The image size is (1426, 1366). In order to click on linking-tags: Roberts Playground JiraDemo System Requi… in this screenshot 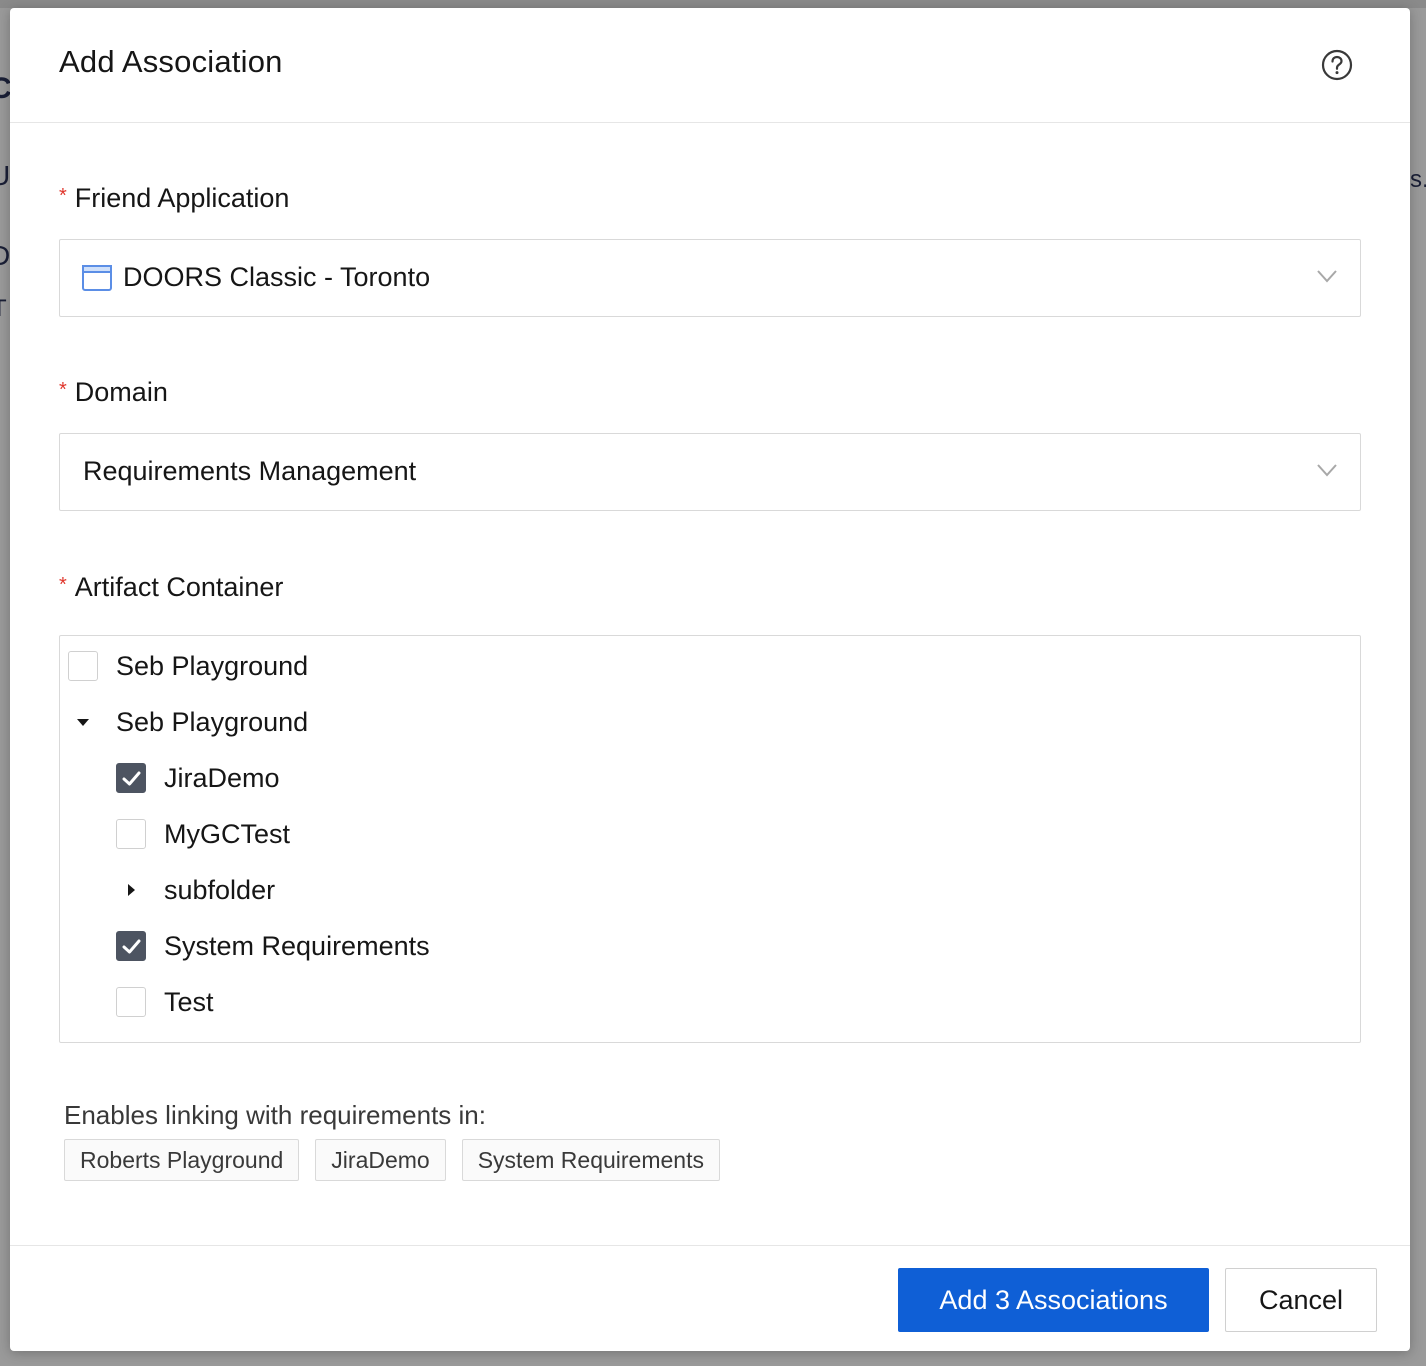, I will do `click(392, 1160)`.